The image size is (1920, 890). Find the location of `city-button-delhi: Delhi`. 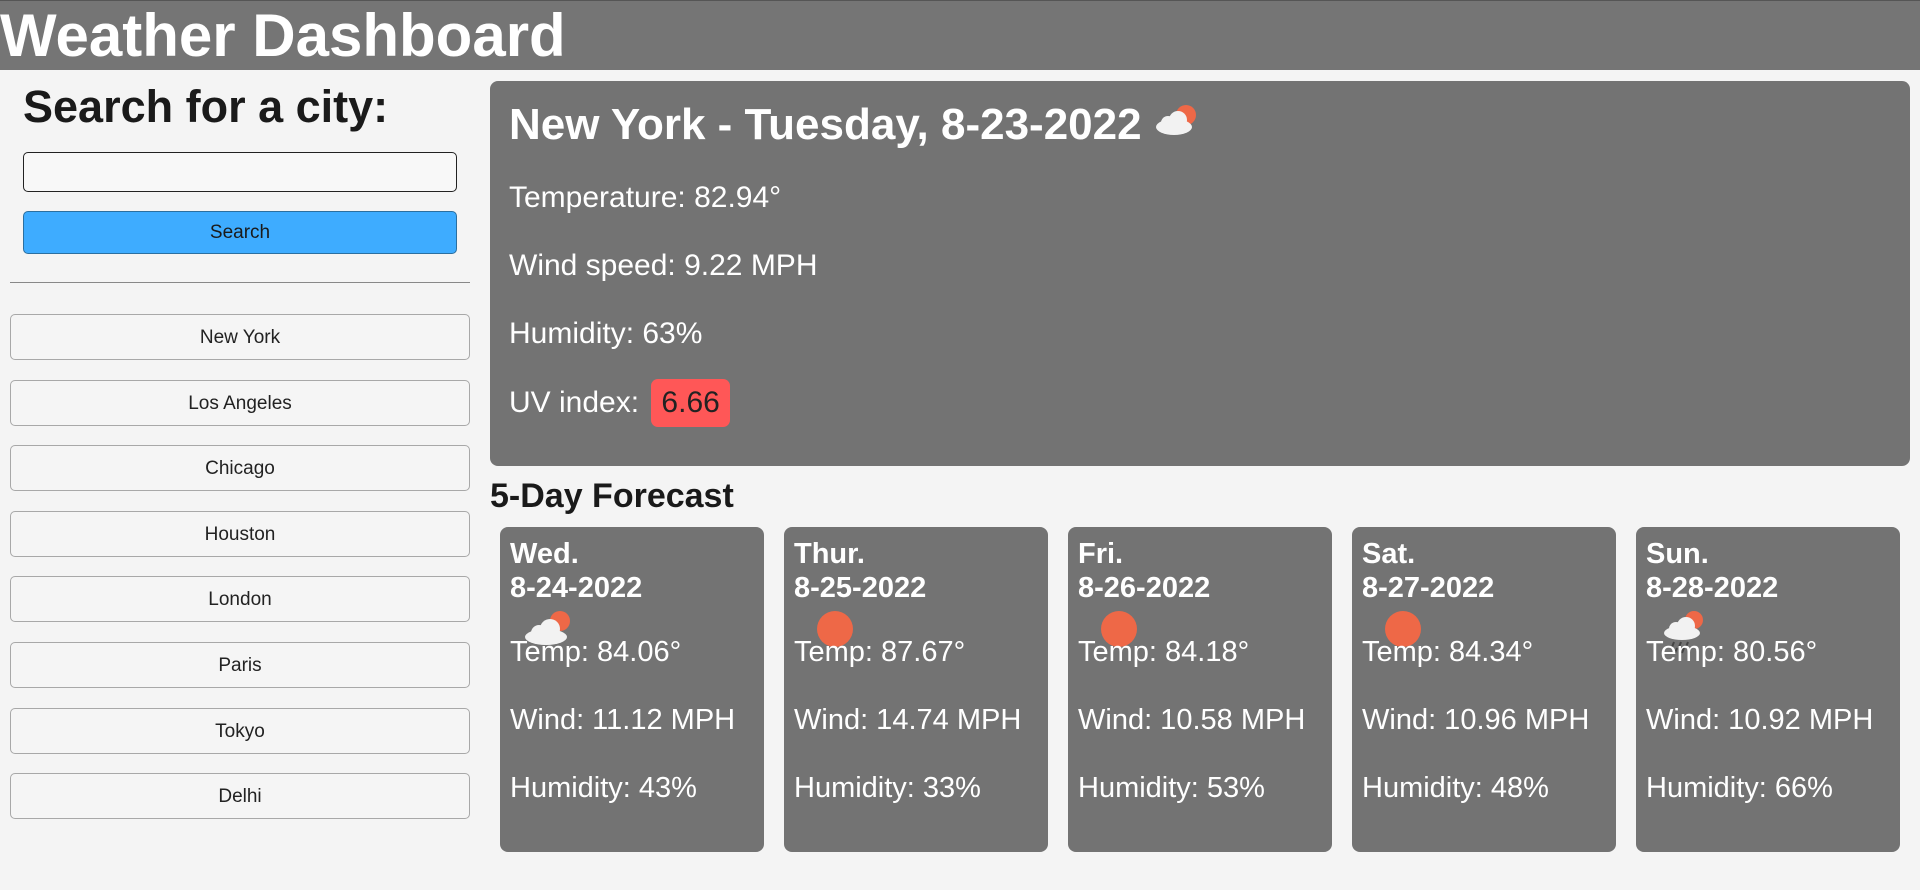

city-button-delhi: Delhi is located at coordinates (240, 796).